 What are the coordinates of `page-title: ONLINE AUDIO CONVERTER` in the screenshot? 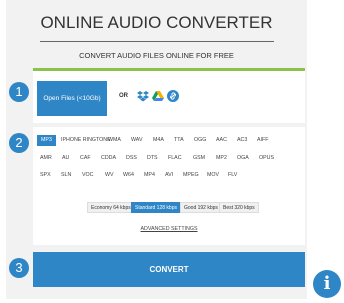 It's located at (156, 22).